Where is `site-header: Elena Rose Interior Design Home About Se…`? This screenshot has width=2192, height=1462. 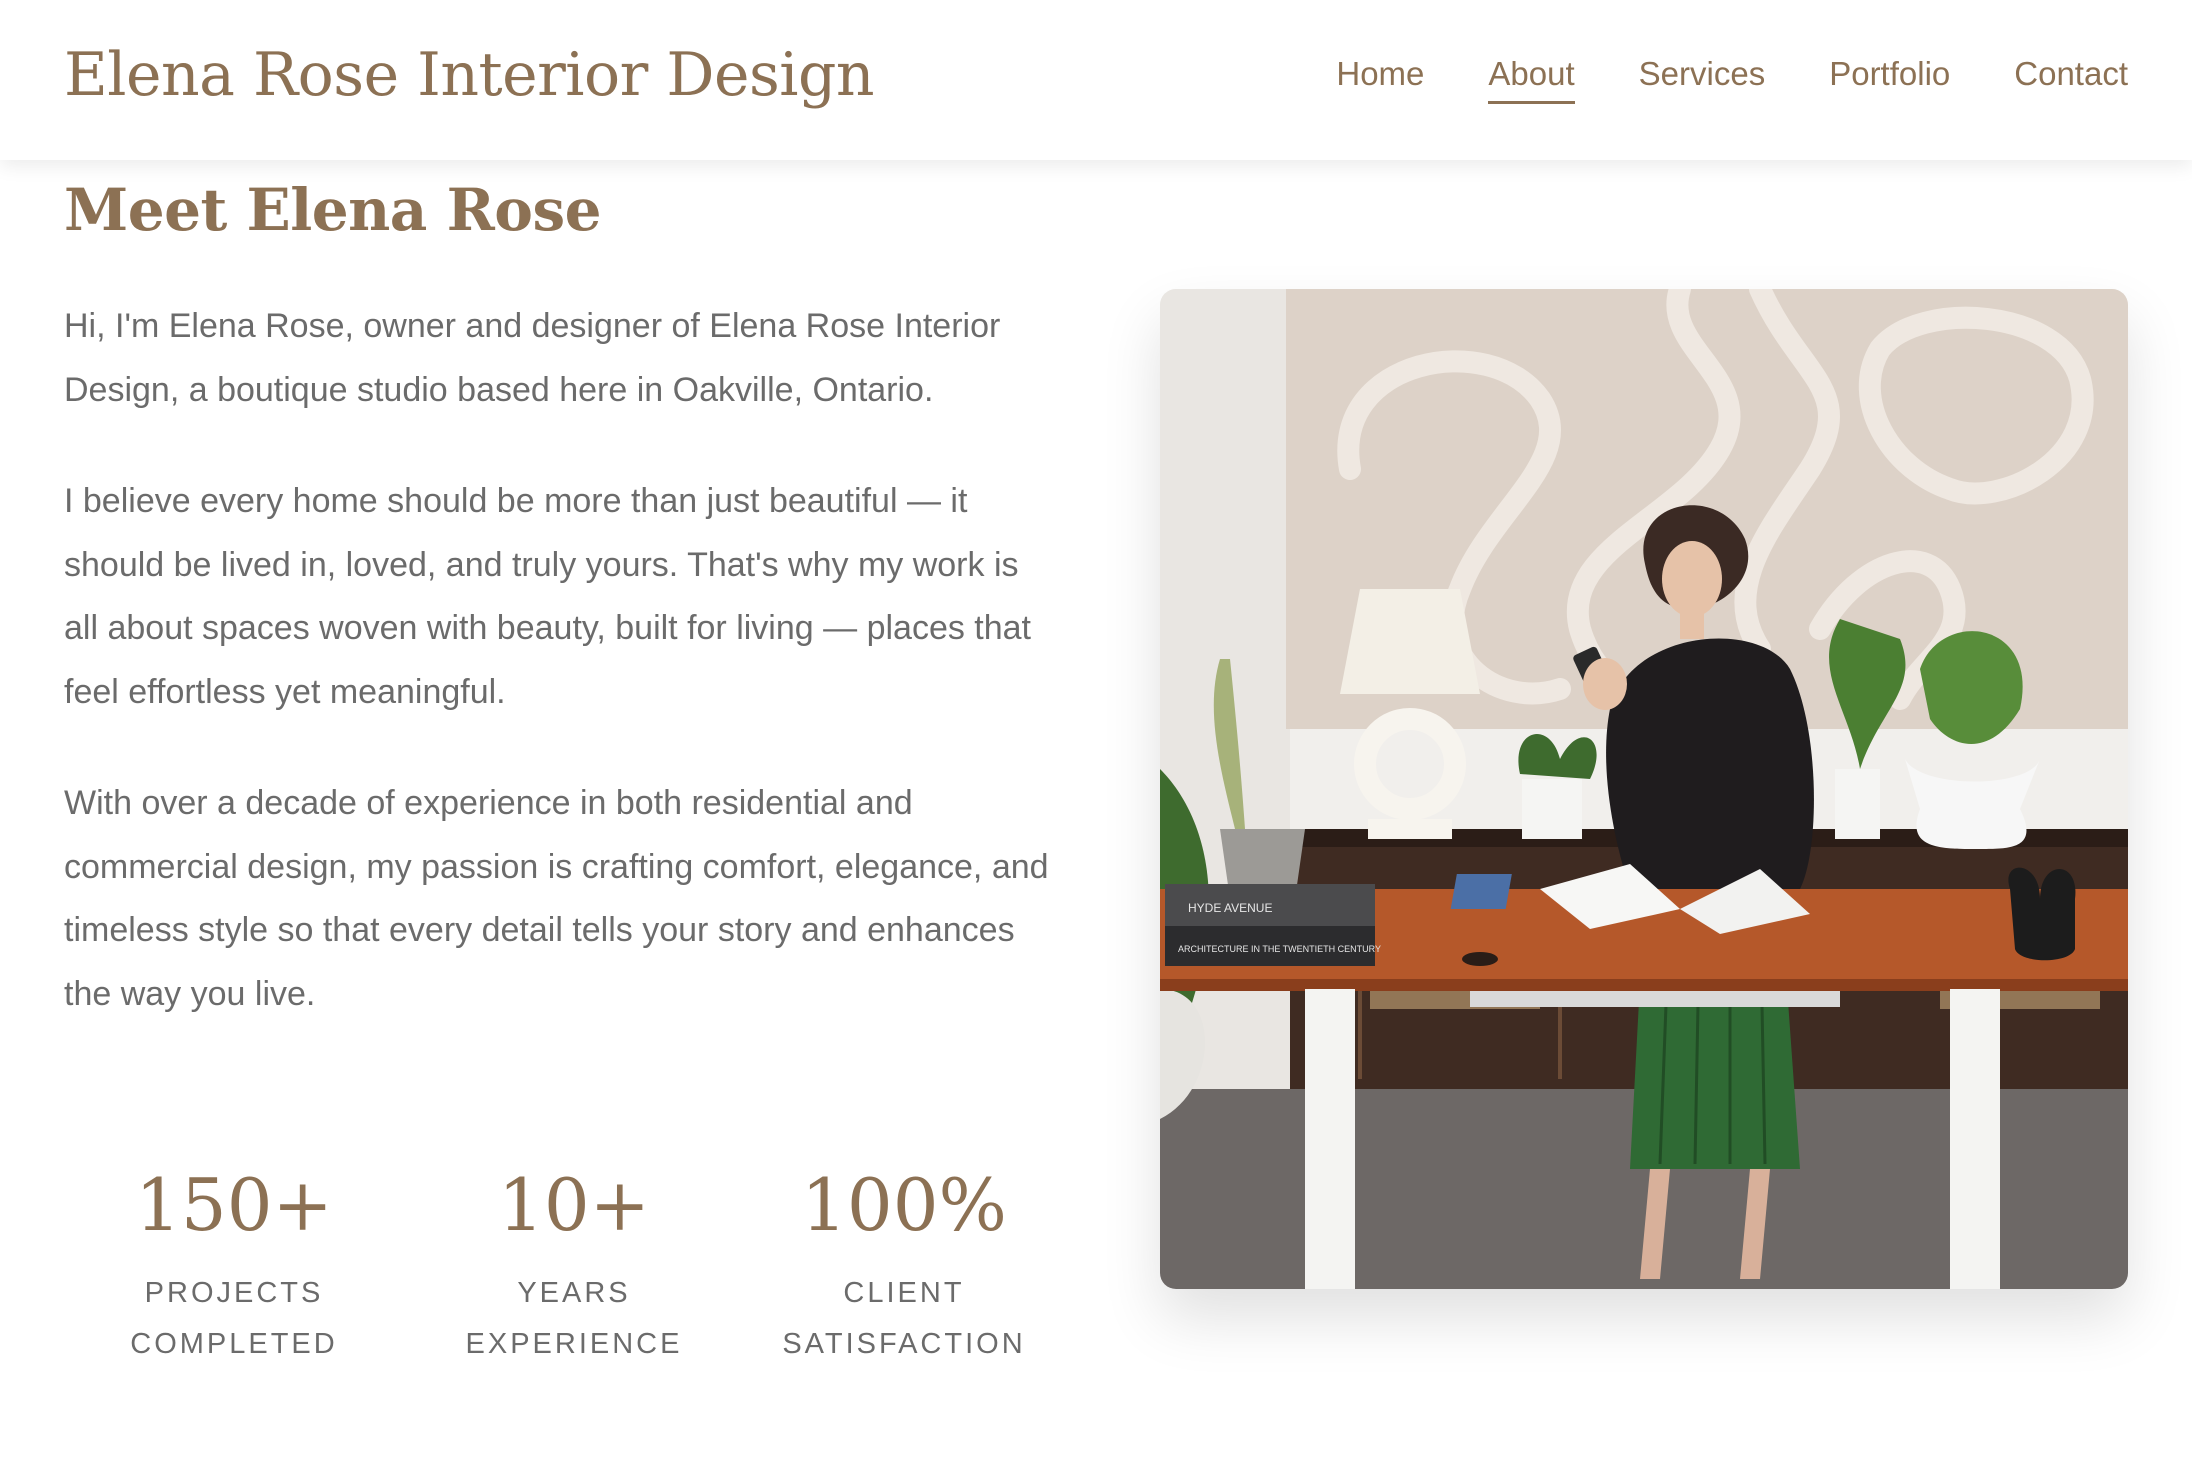 site-header: Elena Rose Interior Design Home About Se… is located at coordinates (1096, 80).